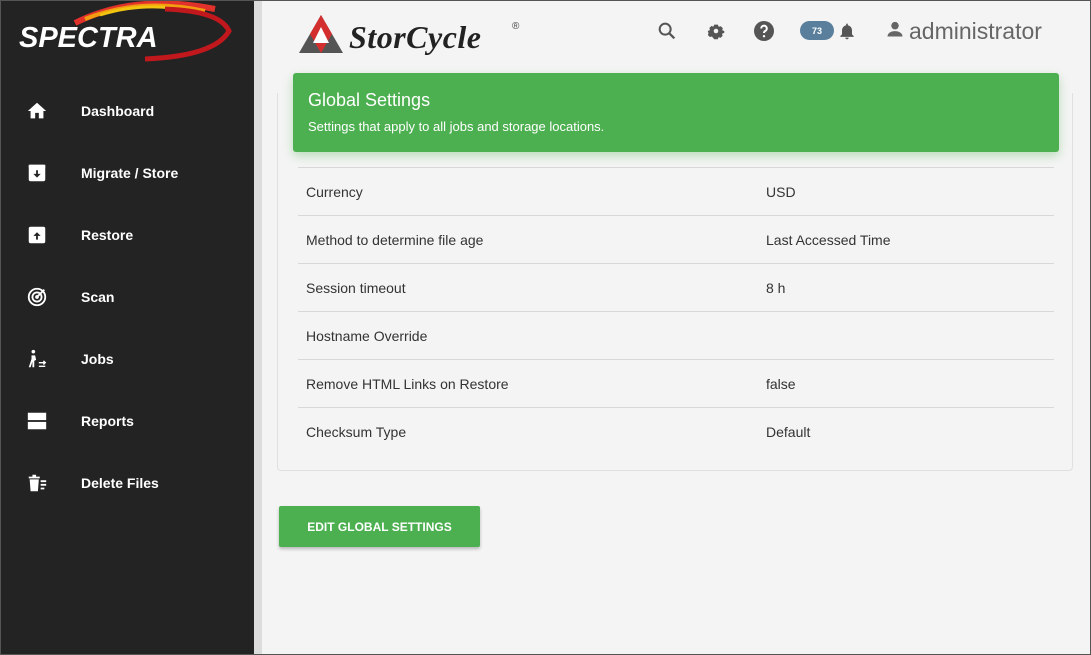 This screenshot has height=655, width=1091. What do you see at coordinates (895, 31) in the screenshot?
I see `person-icon` at bounding box center [895, 31].